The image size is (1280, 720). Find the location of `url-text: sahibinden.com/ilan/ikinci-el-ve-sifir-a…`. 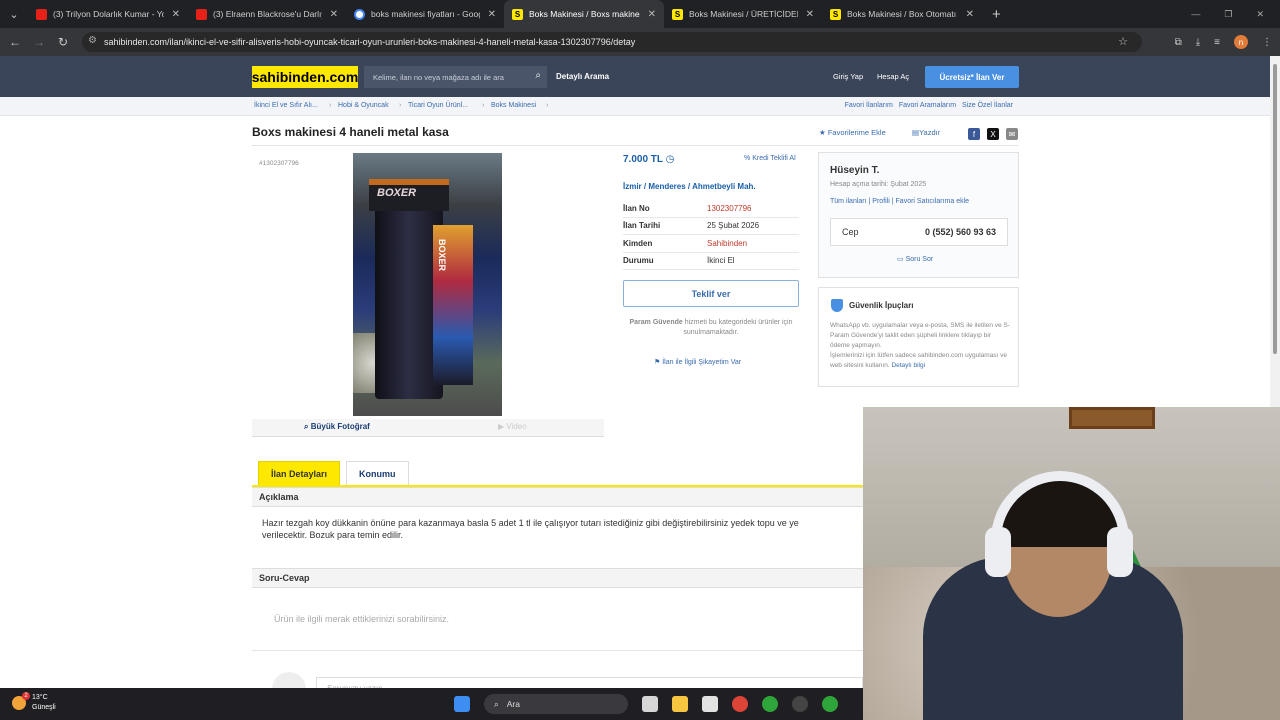

url-text: sahibinden.com/ilan/ikinci-el-ve-sifir-a… is located at coordinates (370, 42).